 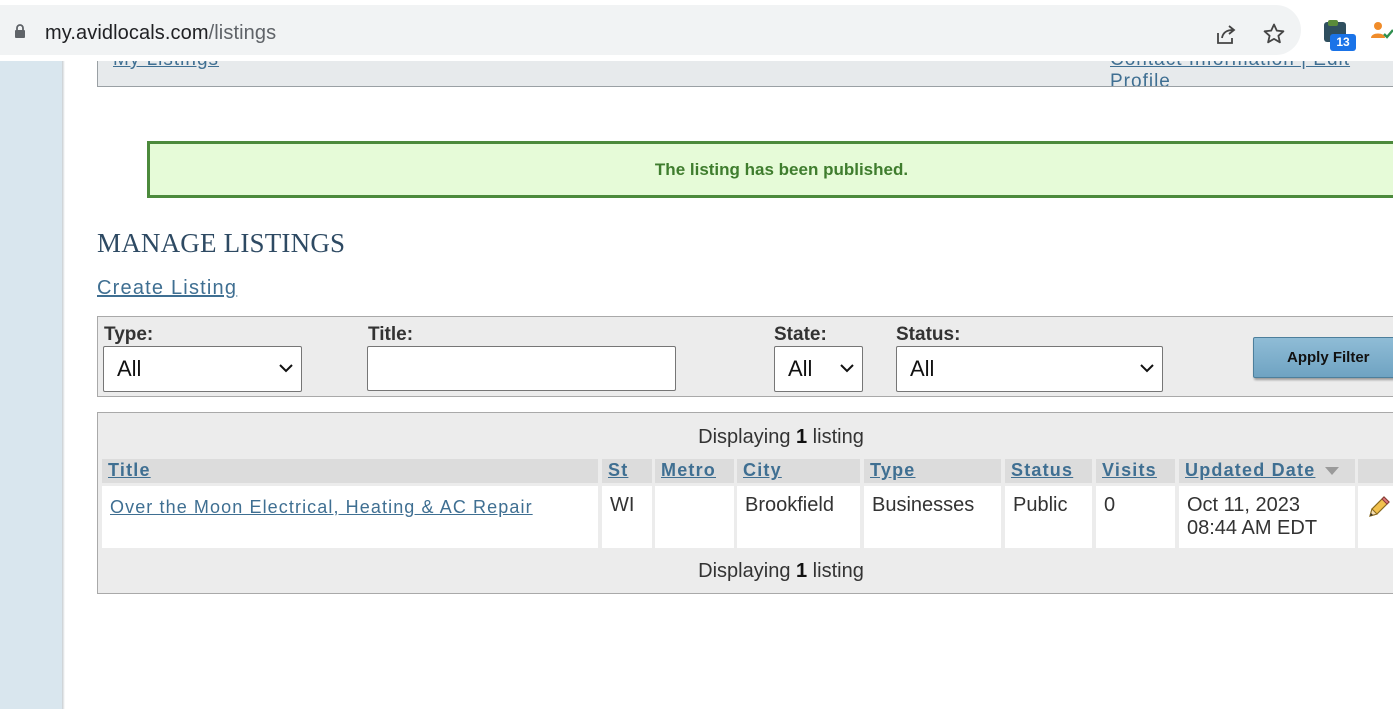 What do you see at coordinates (650, 30) in the screenshot?
I see `address-bar: my.avidlocals.com/listings` at bounding box center [650, 30].